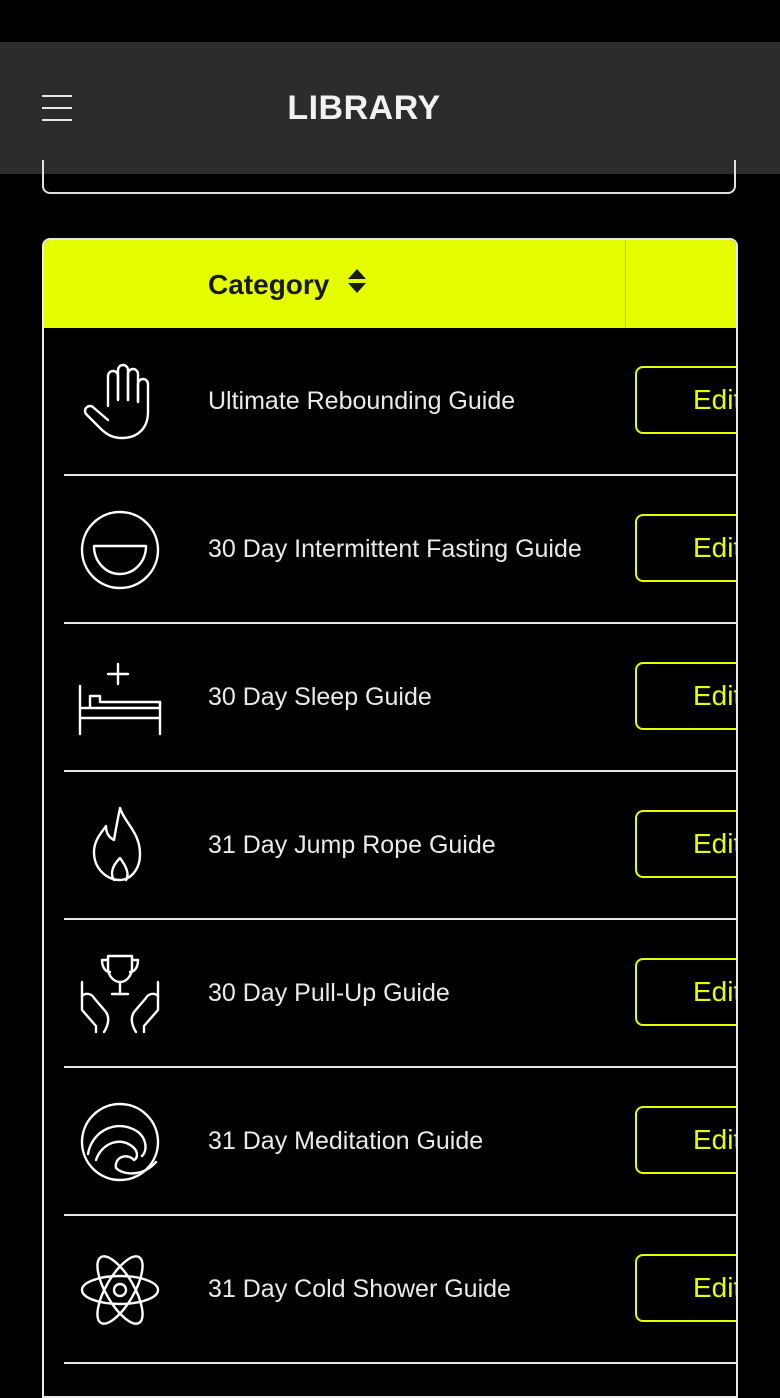  Describe the element at coordinates (120, 402) in the screenshot. I see `hand-icon` at that location.